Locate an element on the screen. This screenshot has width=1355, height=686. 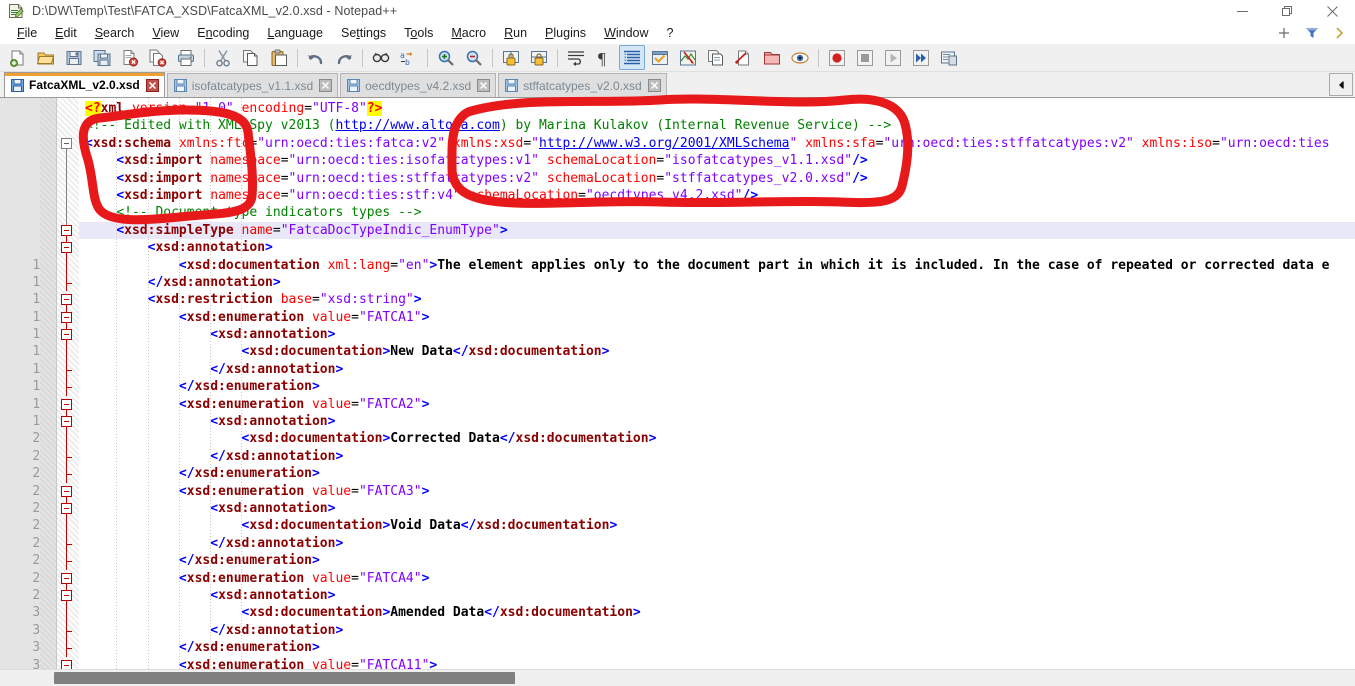
menu-item-help: ? is located at coordinates (670, 33).